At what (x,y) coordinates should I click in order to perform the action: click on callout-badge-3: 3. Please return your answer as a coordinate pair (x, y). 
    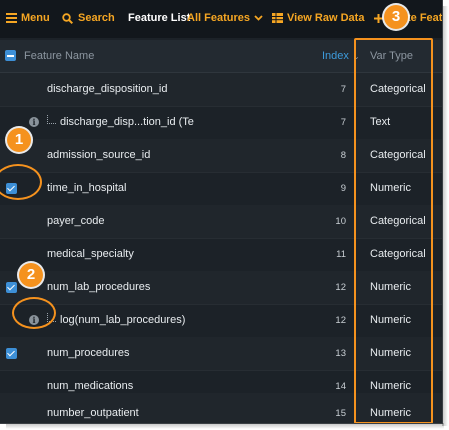
    Looking at the image, I should click on (396, 17).